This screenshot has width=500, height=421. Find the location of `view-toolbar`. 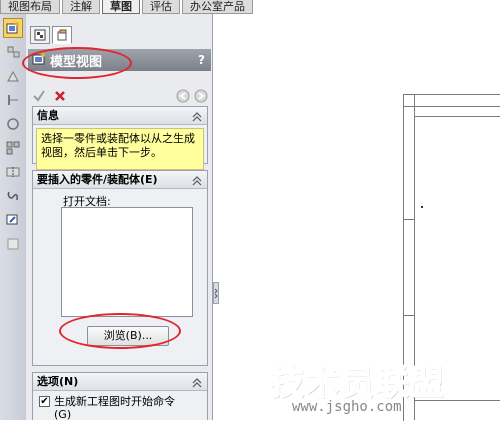

view-toolbar is located at coordinates (13, 217).